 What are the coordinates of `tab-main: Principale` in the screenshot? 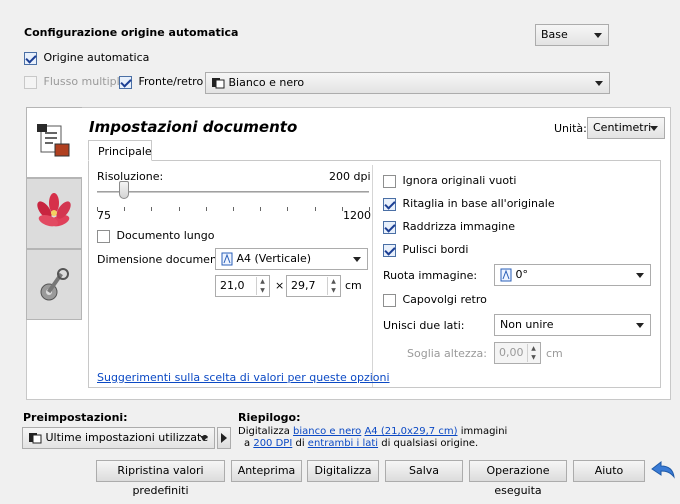 It's located at (120, 150).